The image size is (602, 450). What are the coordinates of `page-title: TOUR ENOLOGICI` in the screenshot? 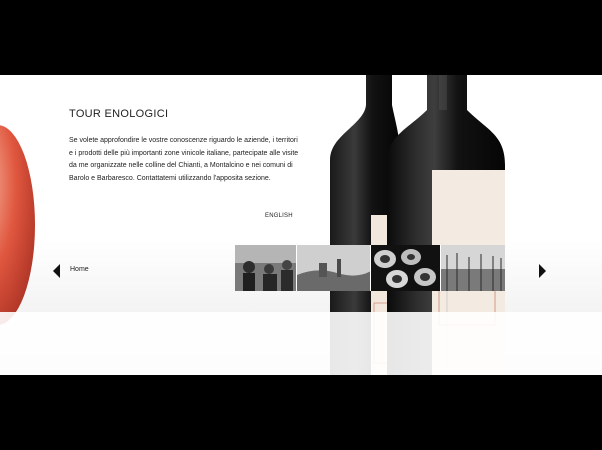 It's located at (119, 114).